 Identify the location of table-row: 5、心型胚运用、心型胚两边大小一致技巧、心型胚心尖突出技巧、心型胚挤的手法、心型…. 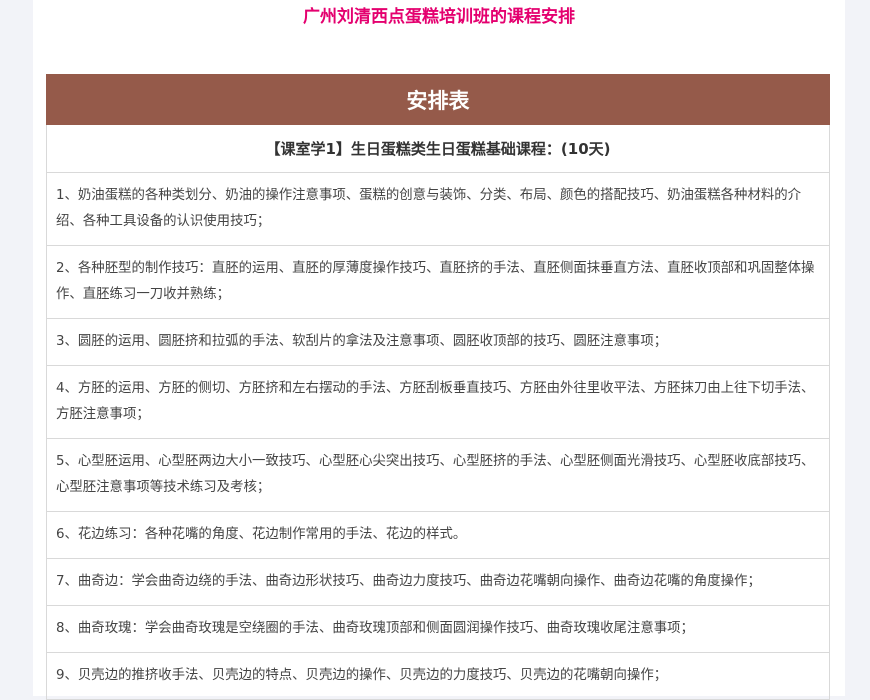
(438, 475).